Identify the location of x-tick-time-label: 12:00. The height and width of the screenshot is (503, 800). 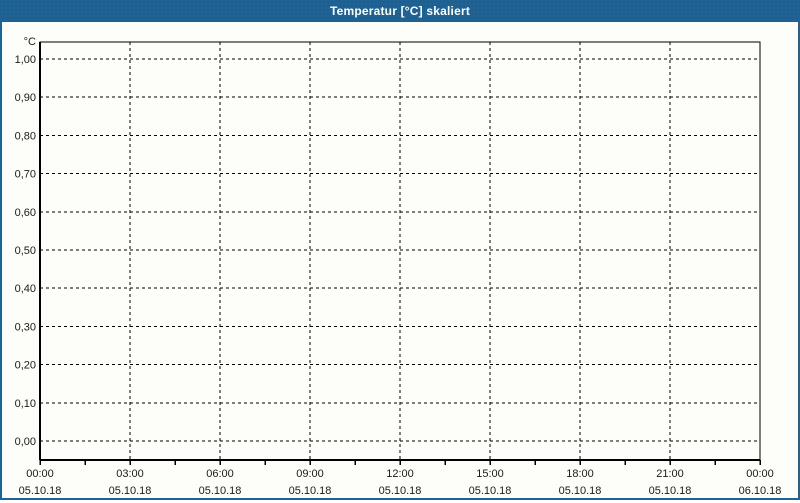
(400, 474).